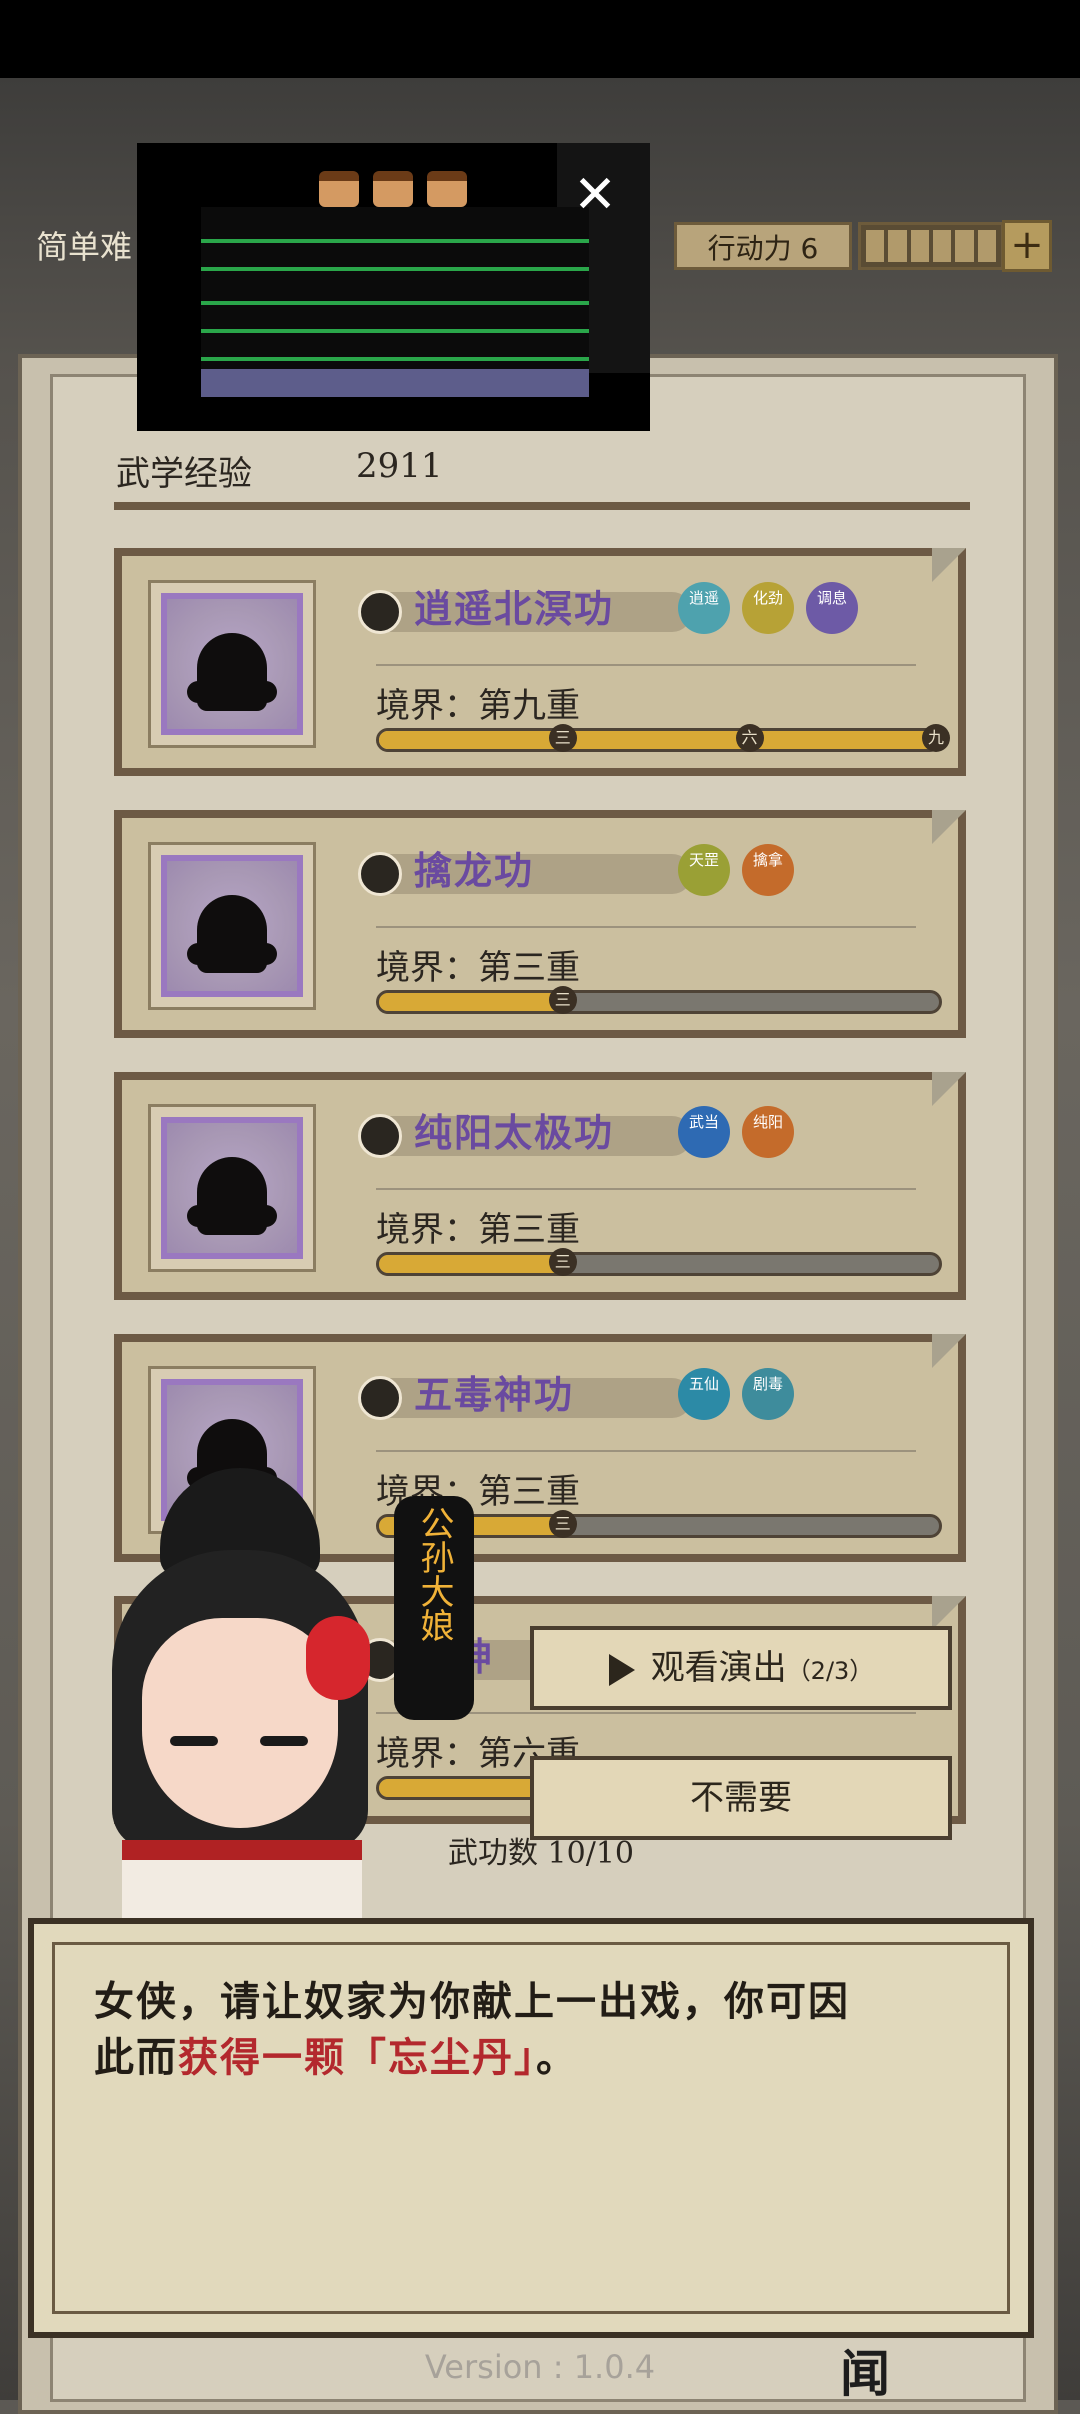 Image resolution: width=1080 pixels, height=2414 pixels. I want to click on watch-performance-button: 观看演出（2/3）, so click(741, 1668).